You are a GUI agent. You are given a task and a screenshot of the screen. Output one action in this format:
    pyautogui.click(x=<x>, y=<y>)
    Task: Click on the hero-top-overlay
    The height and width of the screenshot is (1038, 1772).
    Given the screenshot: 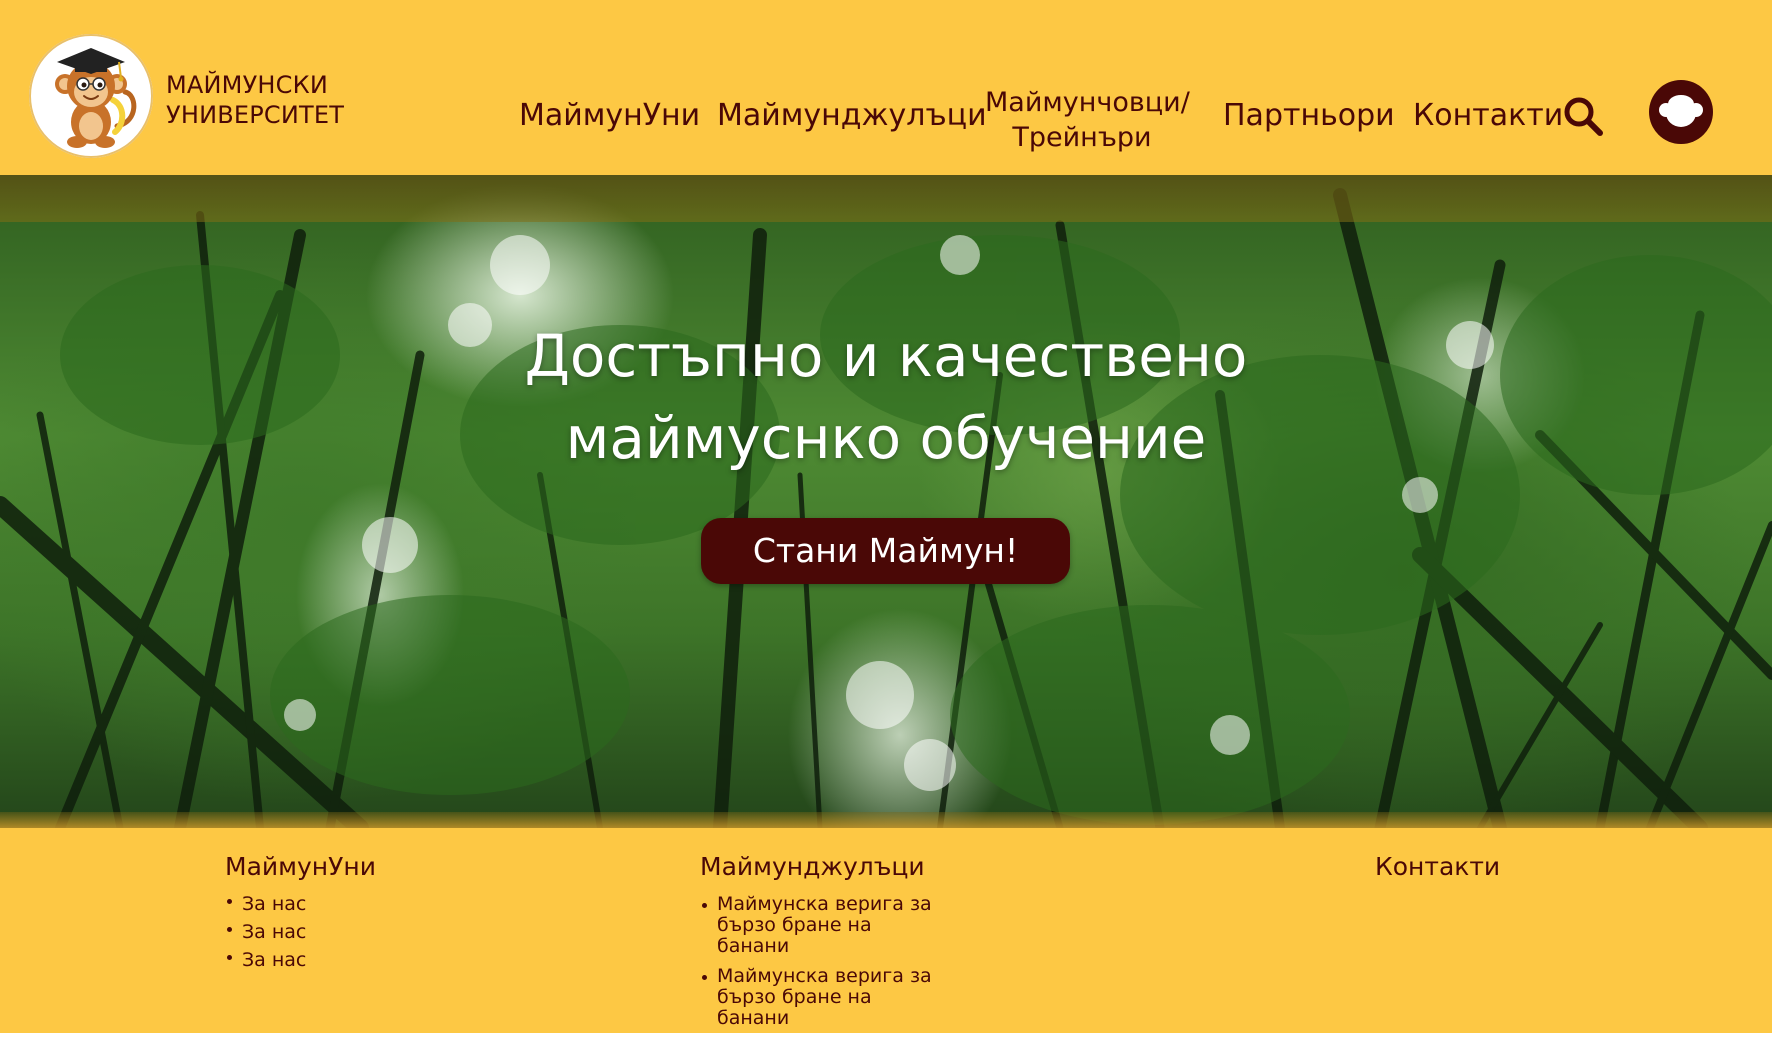 What is the action you would take?
    pyautogui.click(x=886, y=198)
    